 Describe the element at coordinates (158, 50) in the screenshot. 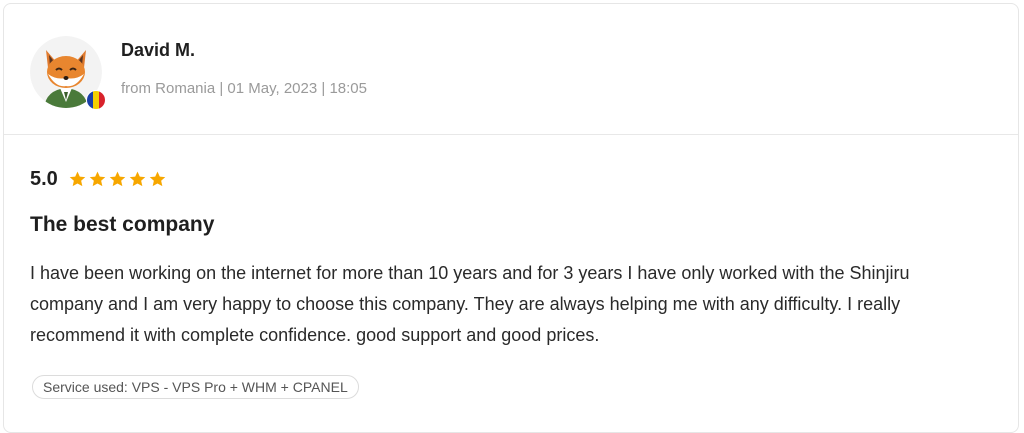

I see `author-name: David M.` at that location.